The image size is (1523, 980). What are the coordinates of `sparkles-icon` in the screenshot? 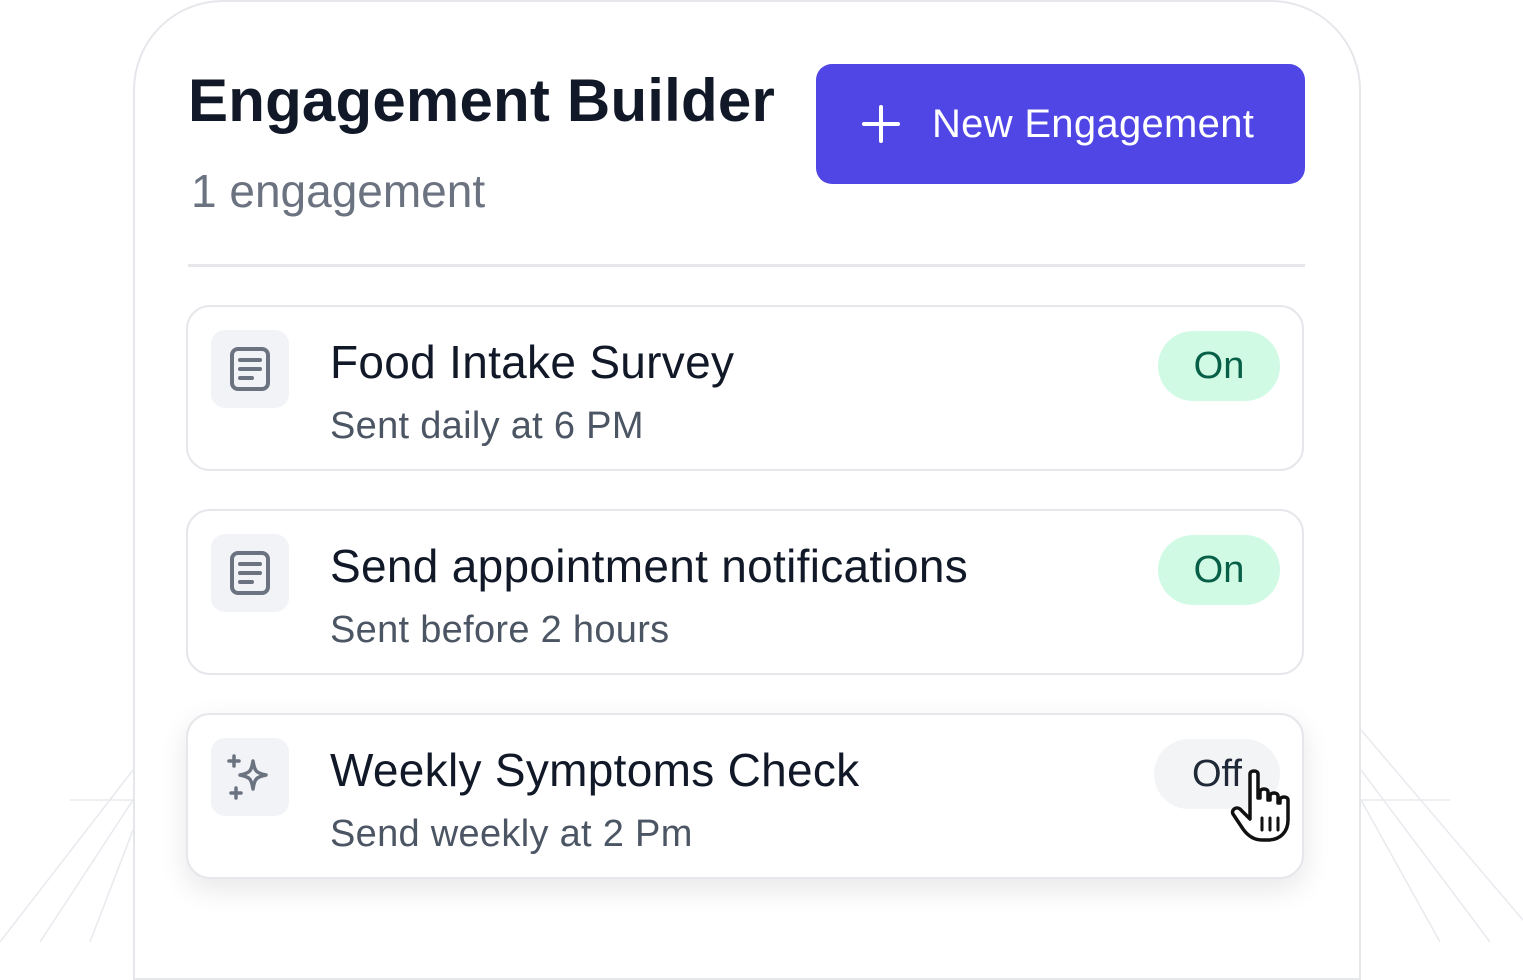 It's located at (250, 777).